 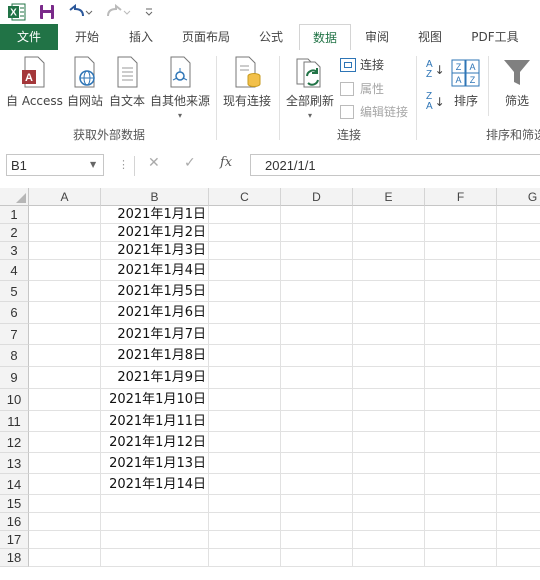 I want to click on from-text-button: 自文本, so click(x=127, y=81).